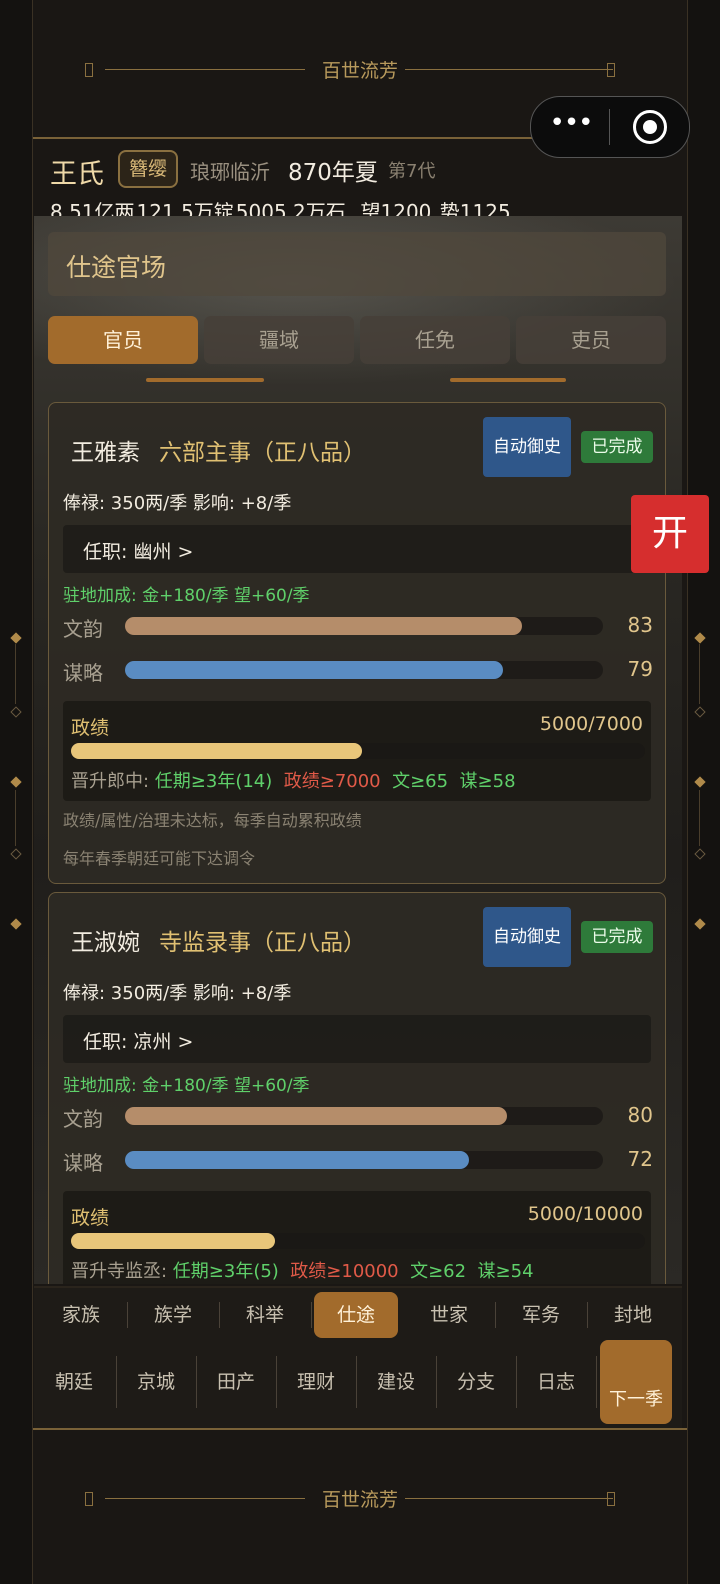 This screenshot has height=1584, width=720. I want to click on nav-finance: 理财, so click(316, 1382).